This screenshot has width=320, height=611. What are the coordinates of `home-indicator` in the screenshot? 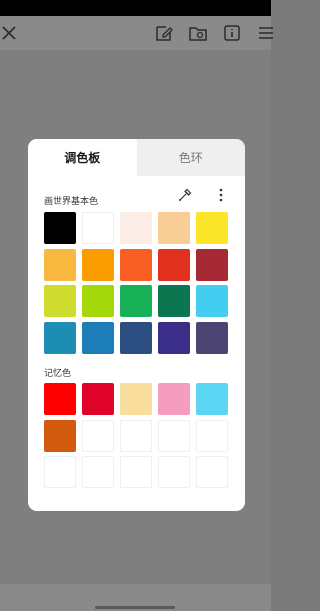 It's located at (135, 607).